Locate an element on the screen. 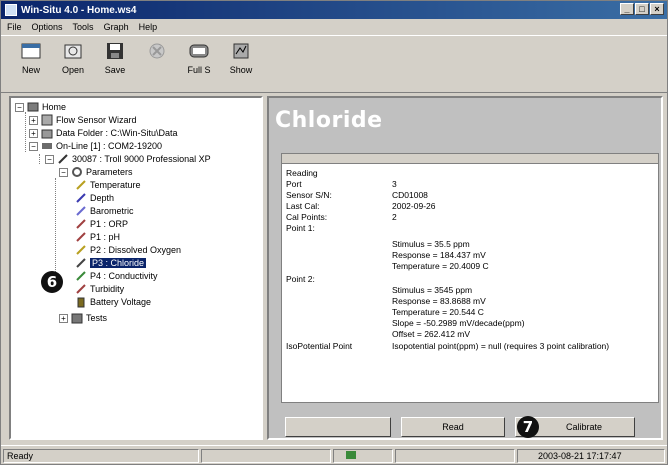 This screenshot has width=668, height=465. readout-value: 3 is located at coordinates (394, 184).